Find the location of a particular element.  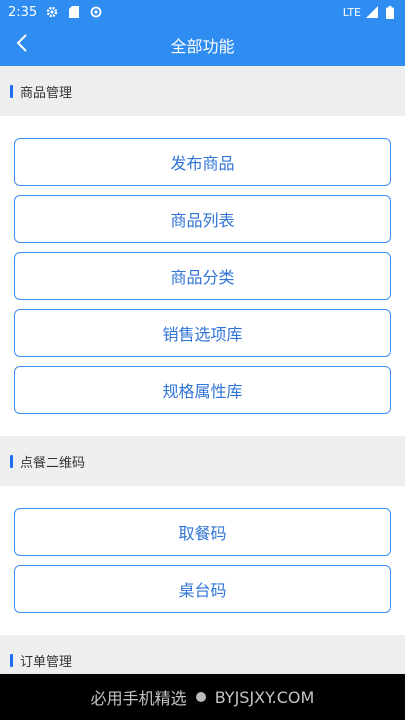

back-button is located at coordinates (22, 45).